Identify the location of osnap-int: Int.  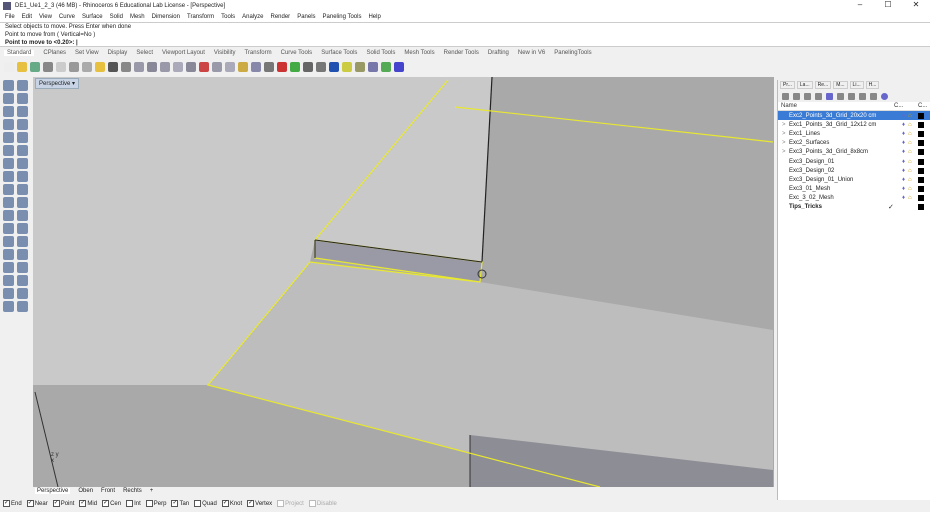
(133, 503).